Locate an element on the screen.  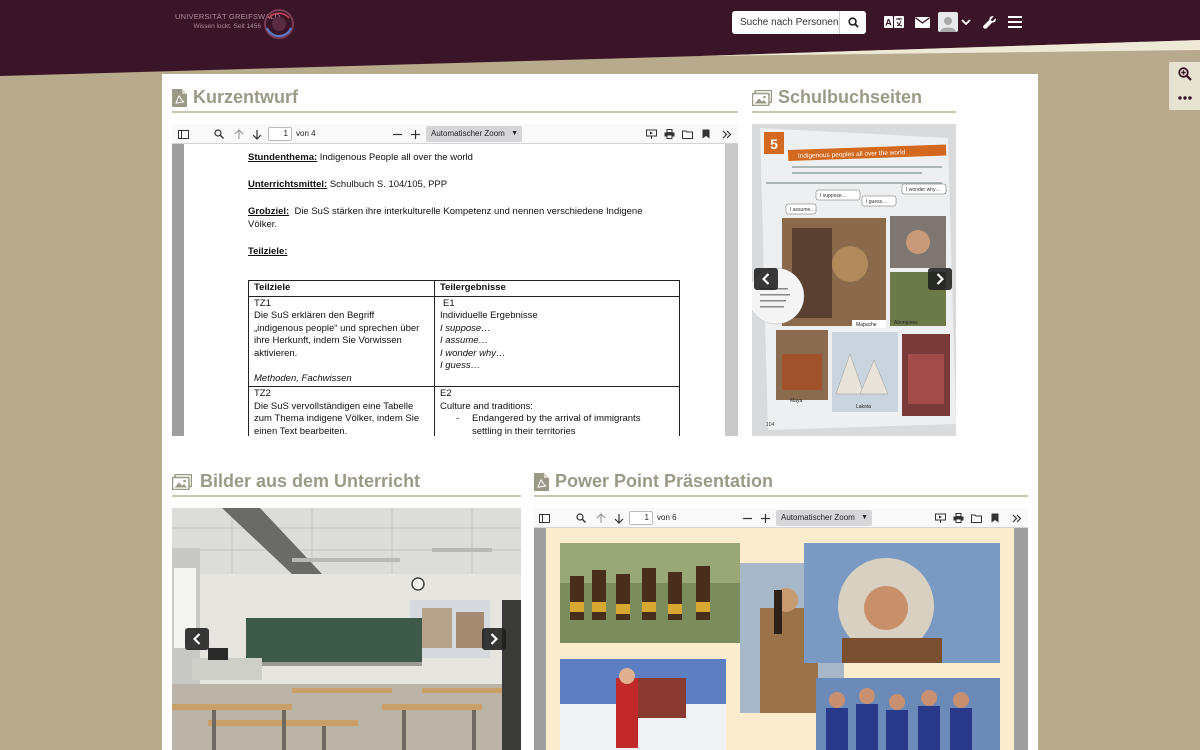
pdf-toolbar: 1 von 6 Automatischer Zoom ▼ is located at coordinates (781, 518).